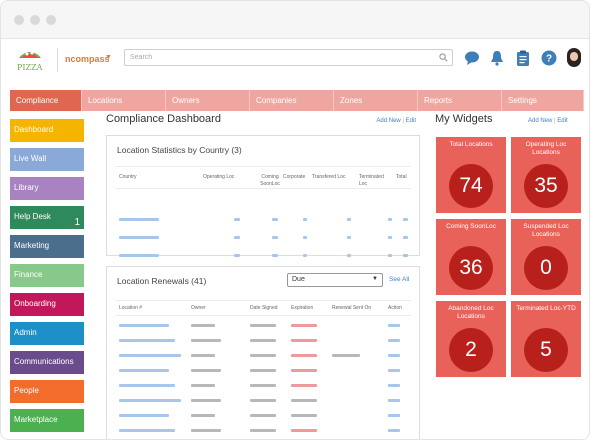 This screenshot has width=590, height=440. I want to click on window-close-dot, so click(19, 20).